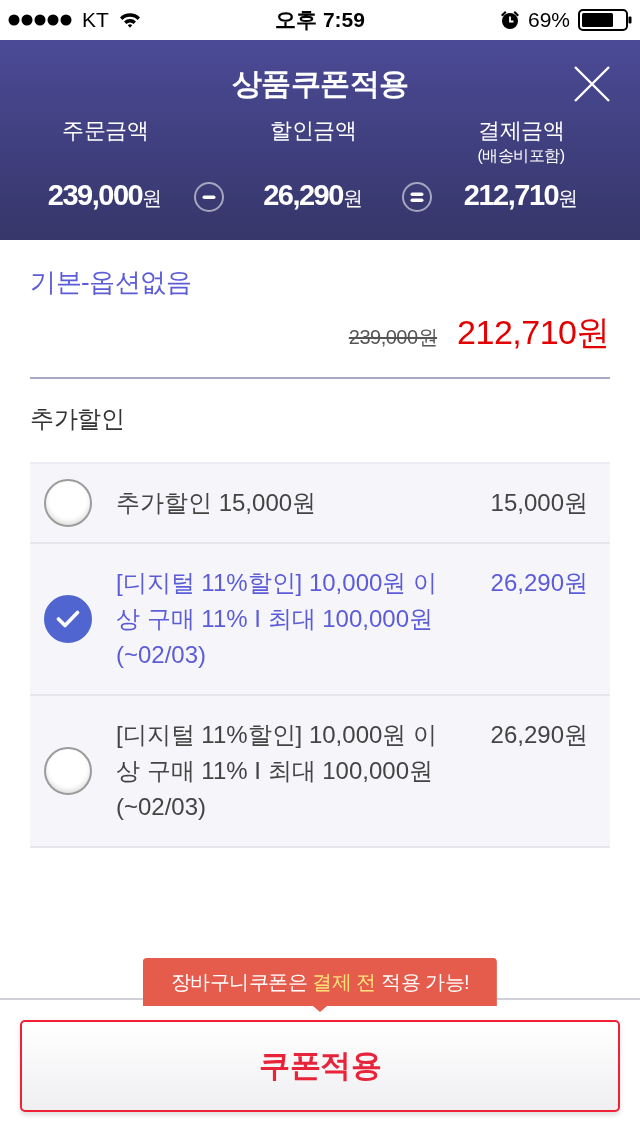  Describe the element at coordinates (521, 195) in the screenshot. I see `summary-amount: 212,710원` at that location.